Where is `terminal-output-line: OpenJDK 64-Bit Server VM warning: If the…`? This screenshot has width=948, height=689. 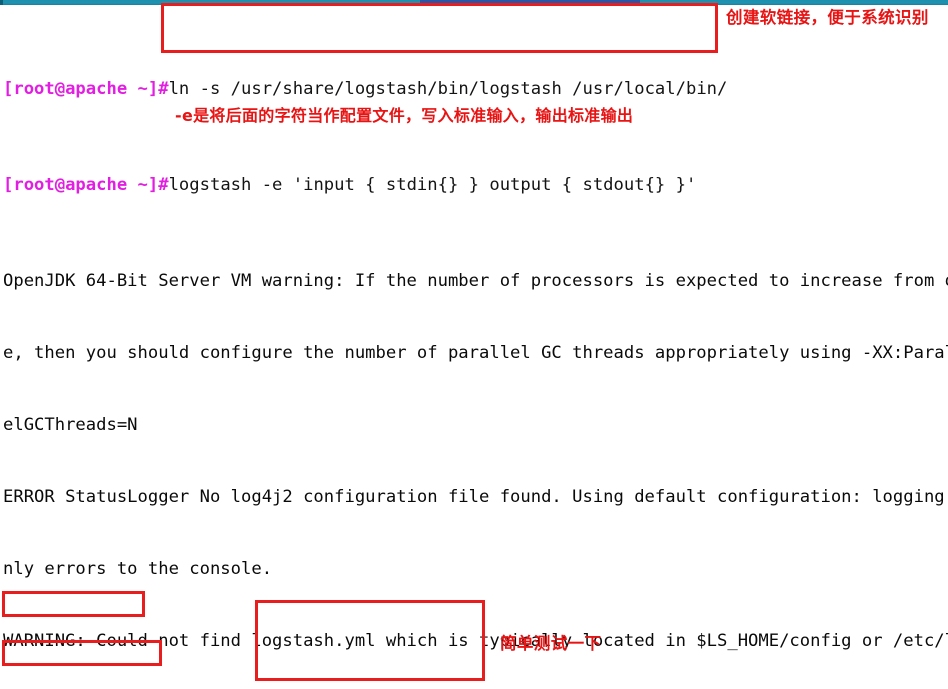
terminal-output-line: OpenJDK 64-Bit Server VM warning: If the… is located at coordinates (475, 281).